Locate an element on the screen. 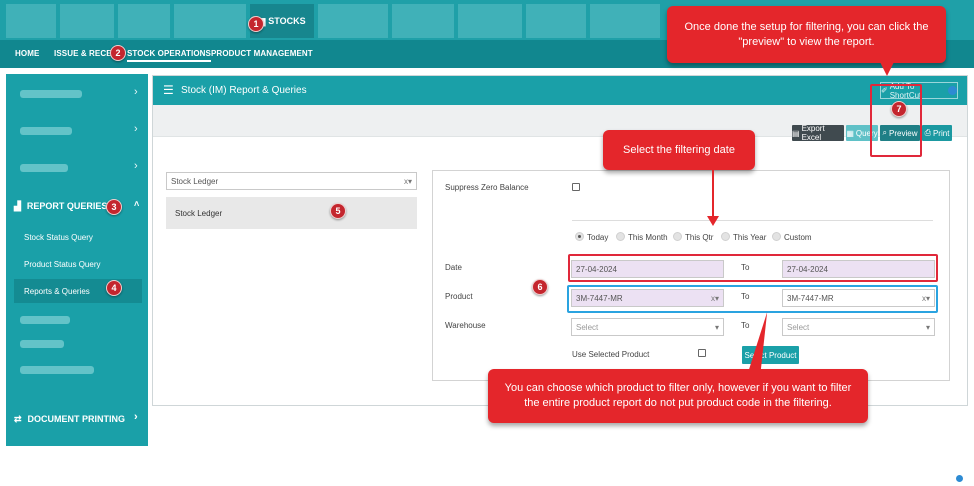  period-radio-this-month is located at coordinates (620, 236).